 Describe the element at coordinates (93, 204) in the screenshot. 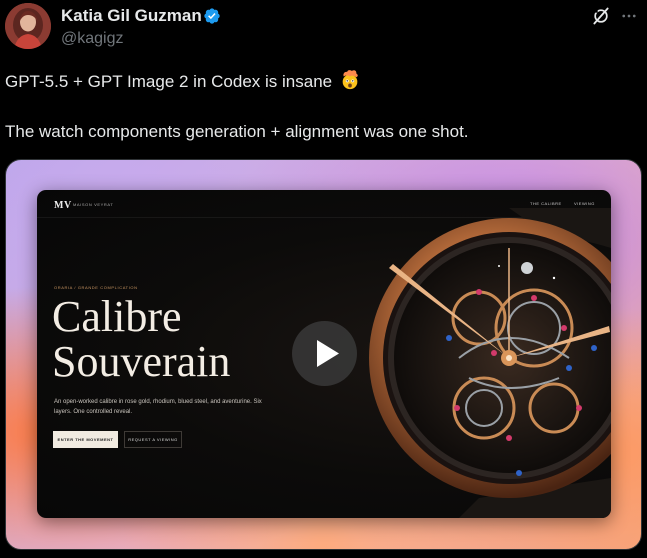

I see `site-brand: MAISON VEYRAT` at that location.